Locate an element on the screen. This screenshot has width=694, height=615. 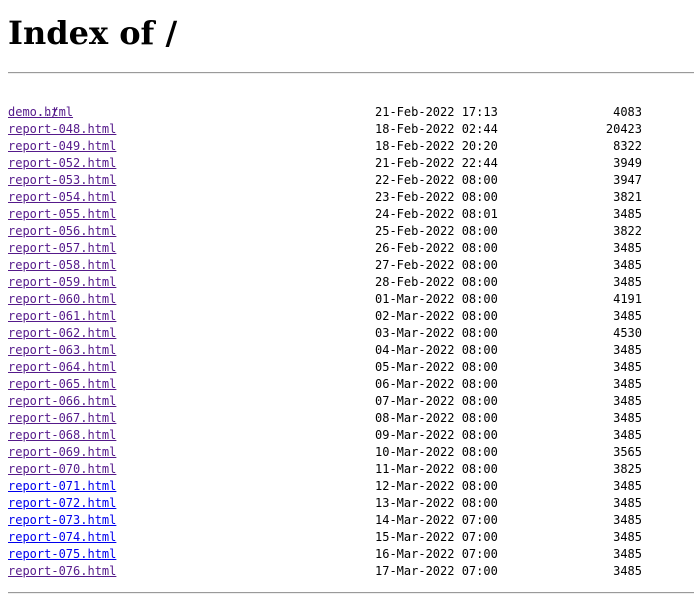
file-date: 26-Feb-2022 08:00 is located at coordinates (436, 248).